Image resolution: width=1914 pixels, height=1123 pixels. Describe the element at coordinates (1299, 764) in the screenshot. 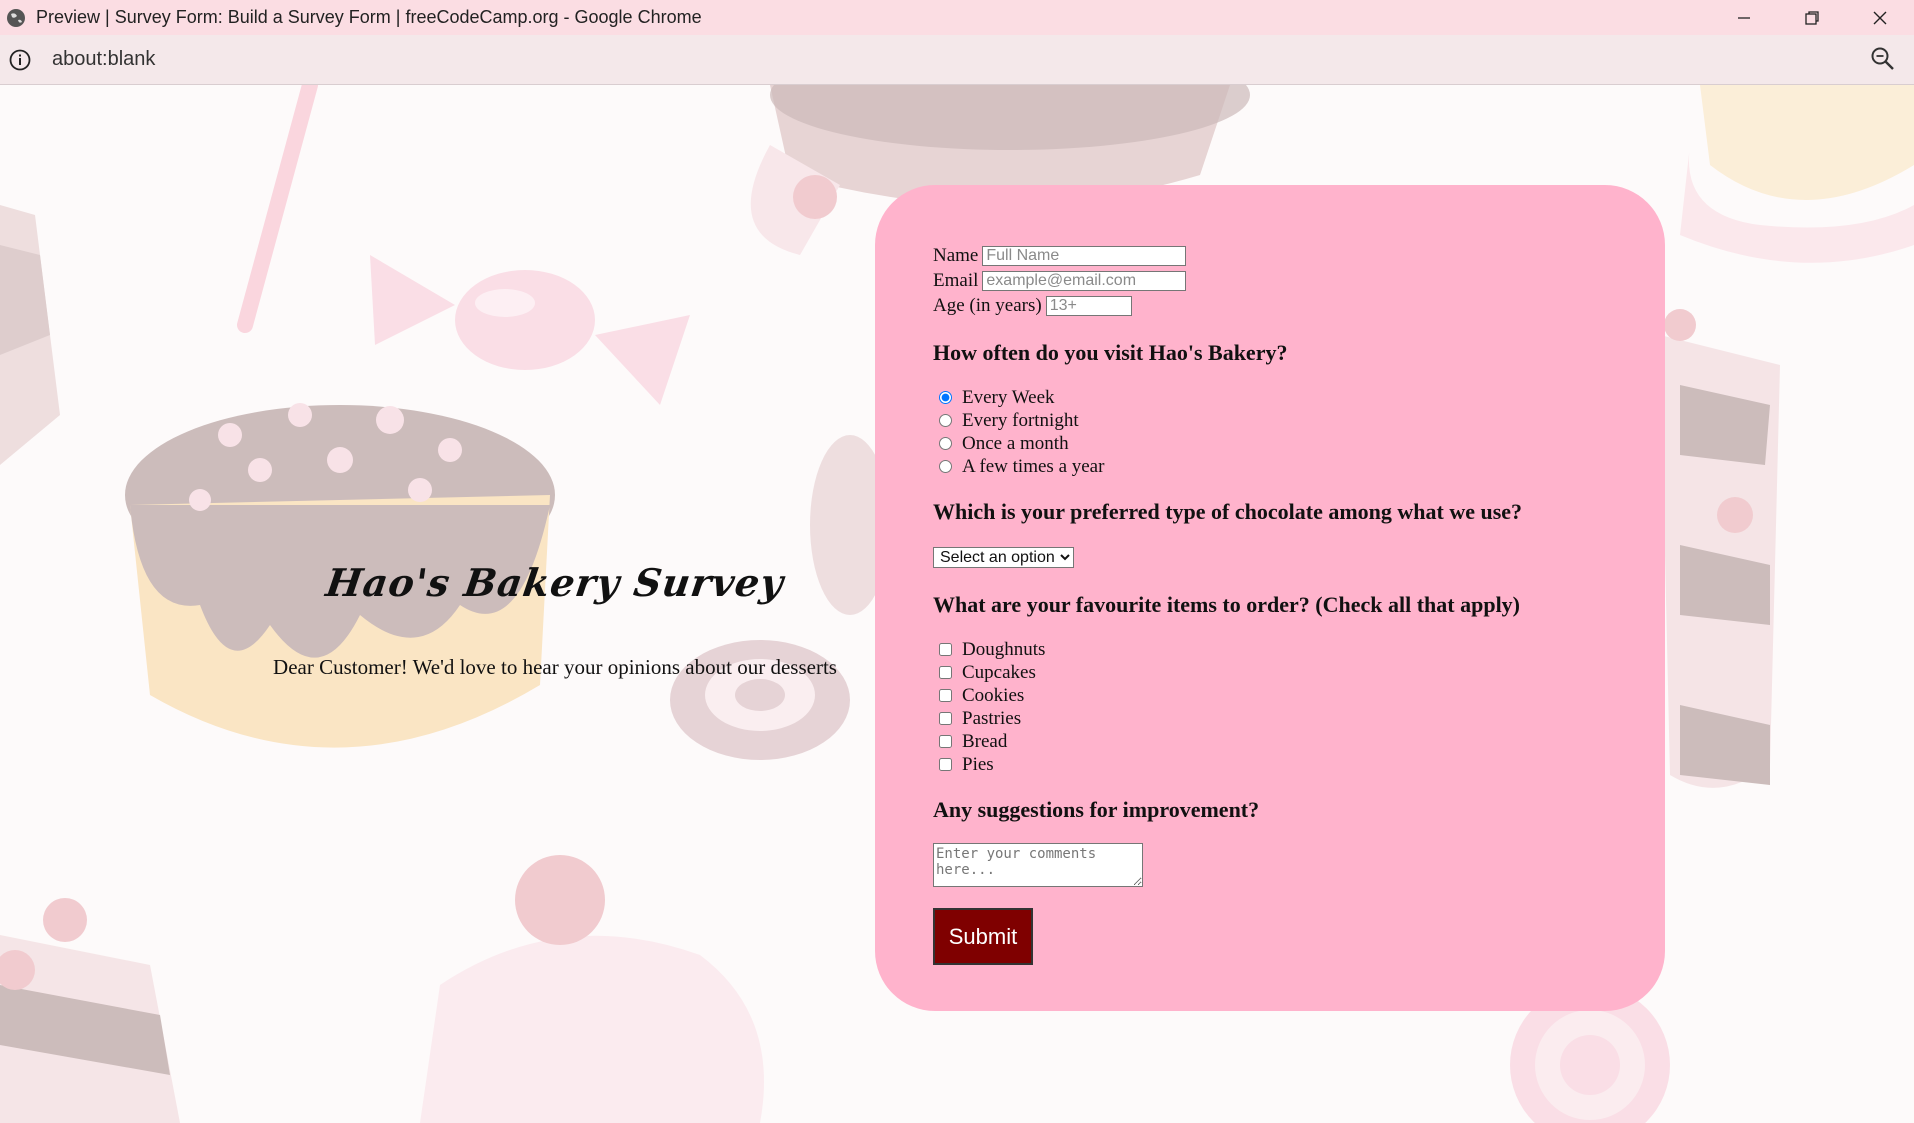

I see `item-option: Pies` at that location.